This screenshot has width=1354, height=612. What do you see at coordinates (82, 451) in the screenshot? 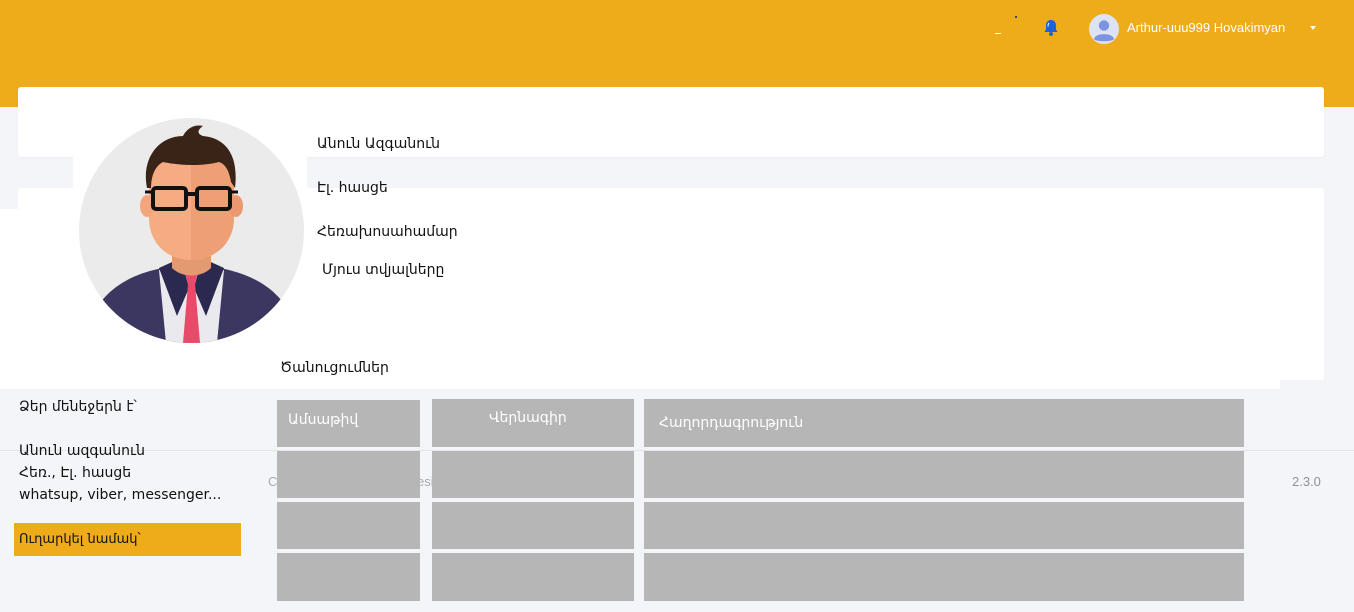
I see `manager-name: Անուն ազգանուն` at bounding box center [82, 451].